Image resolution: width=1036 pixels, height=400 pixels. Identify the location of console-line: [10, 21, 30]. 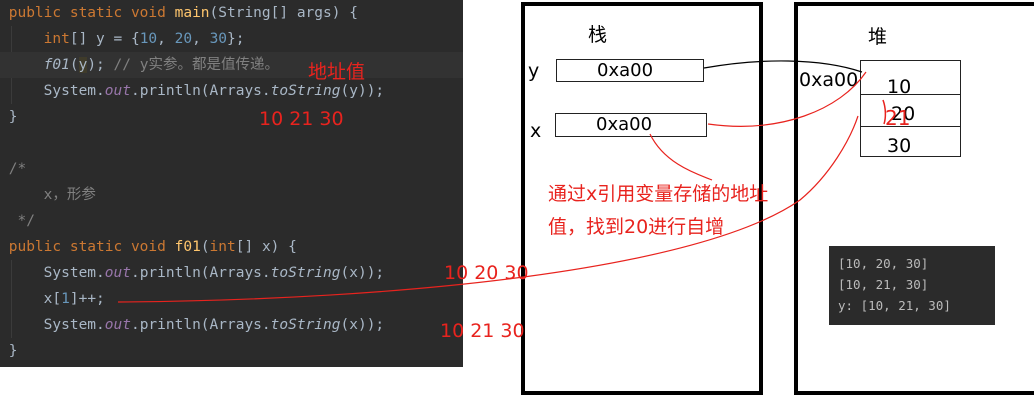
(883, 284).